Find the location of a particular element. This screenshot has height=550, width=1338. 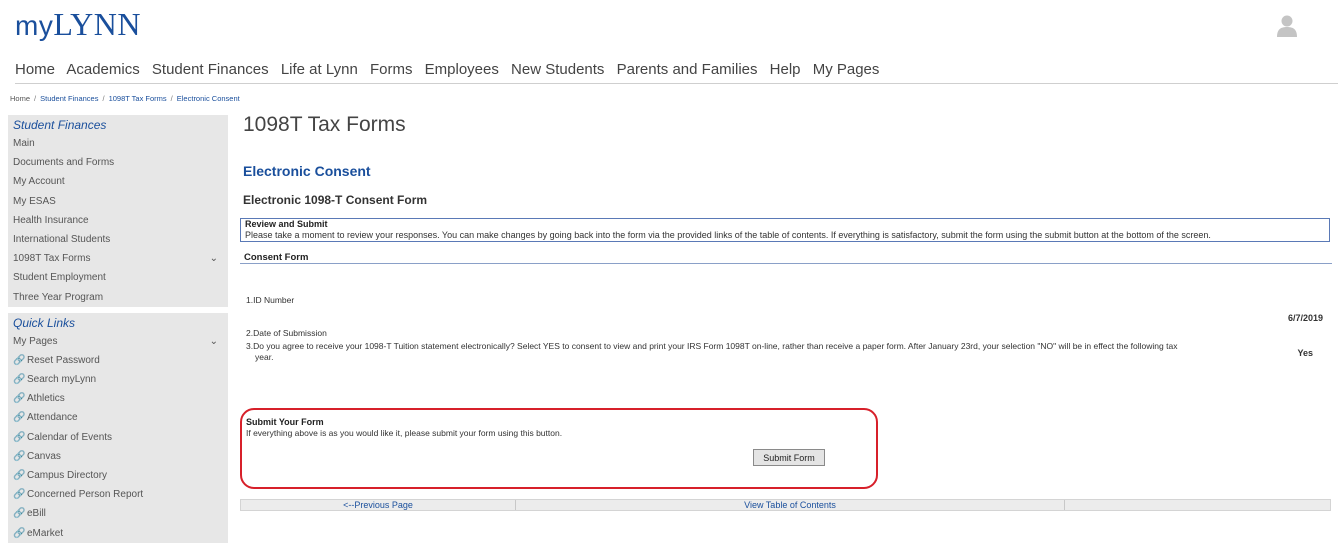

sidebar-item-three-year-program: Three Year Program is located at coordinates (118, 297).